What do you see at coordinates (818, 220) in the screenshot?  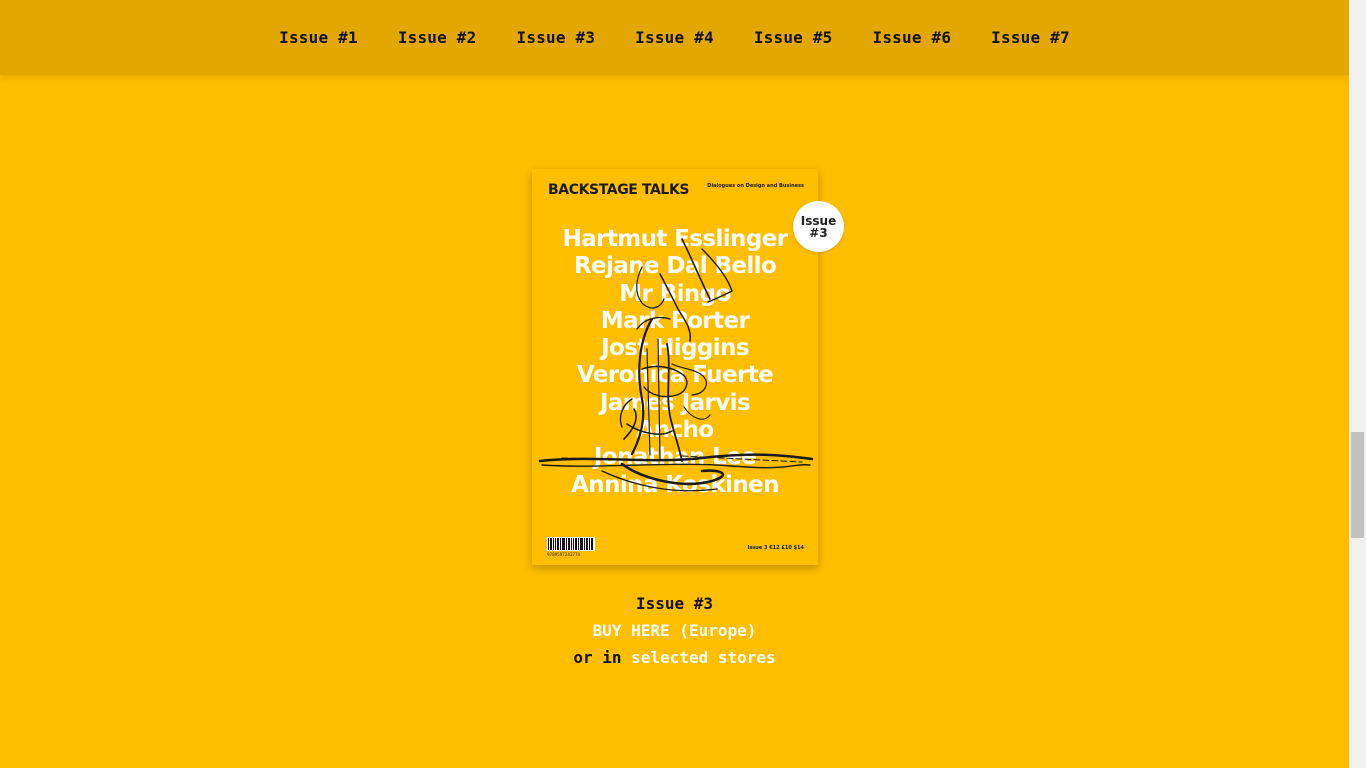 I see `issue-badge-label: Issue` at bounding box center [818, 220].